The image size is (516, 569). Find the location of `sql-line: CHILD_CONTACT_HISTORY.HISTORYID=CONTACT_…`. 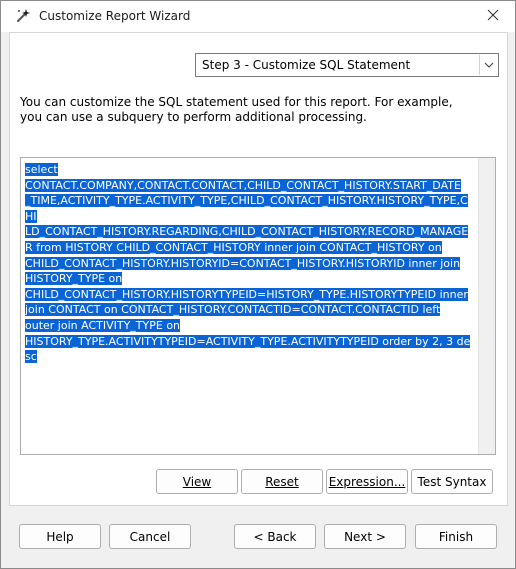

sql-line: CHILD_CONTACT_HISTORY.HISTORYID=CONTACT_… is located at coordinates (243, 263).